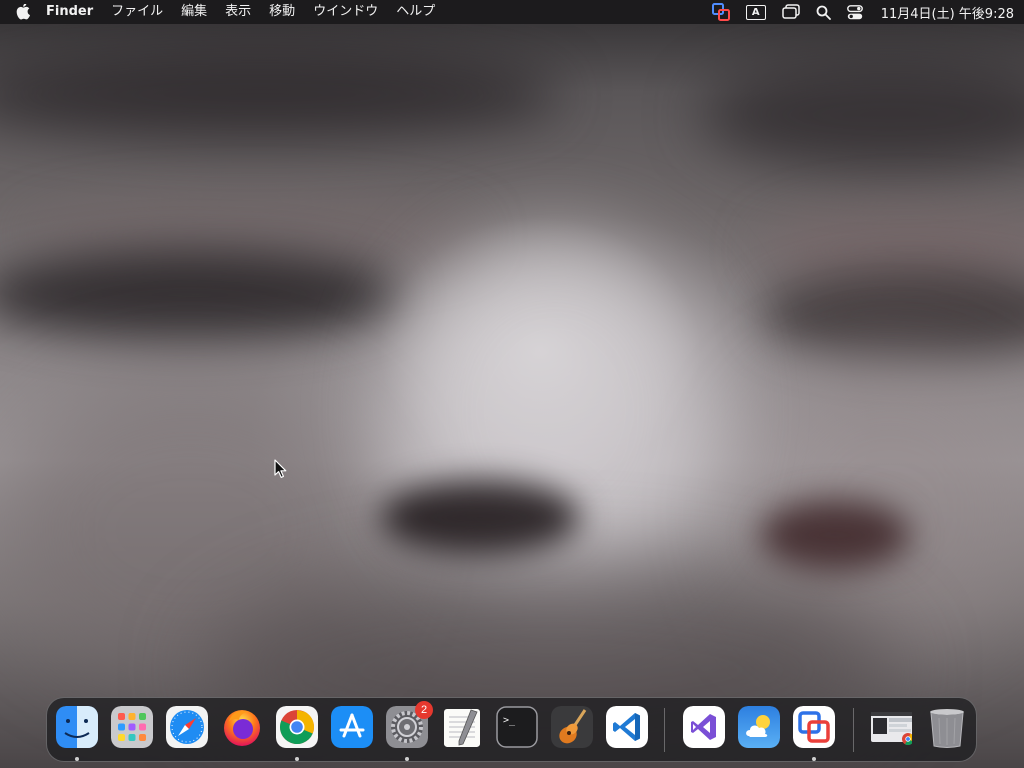 The width and height of the screenshot is (1024, 768). I want to click on dock-launchpad, so click(132, 727).